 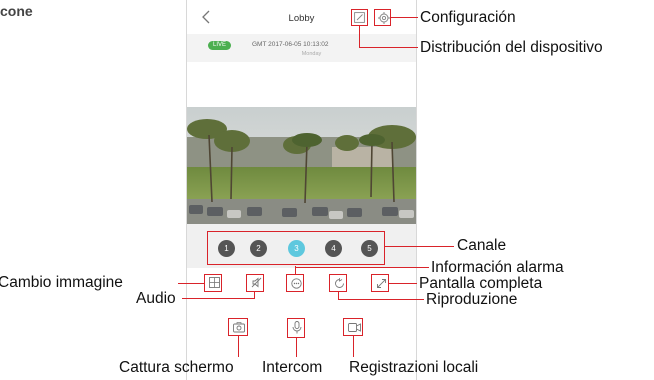 I want to click on video-feed, so click(x=301, y=165).